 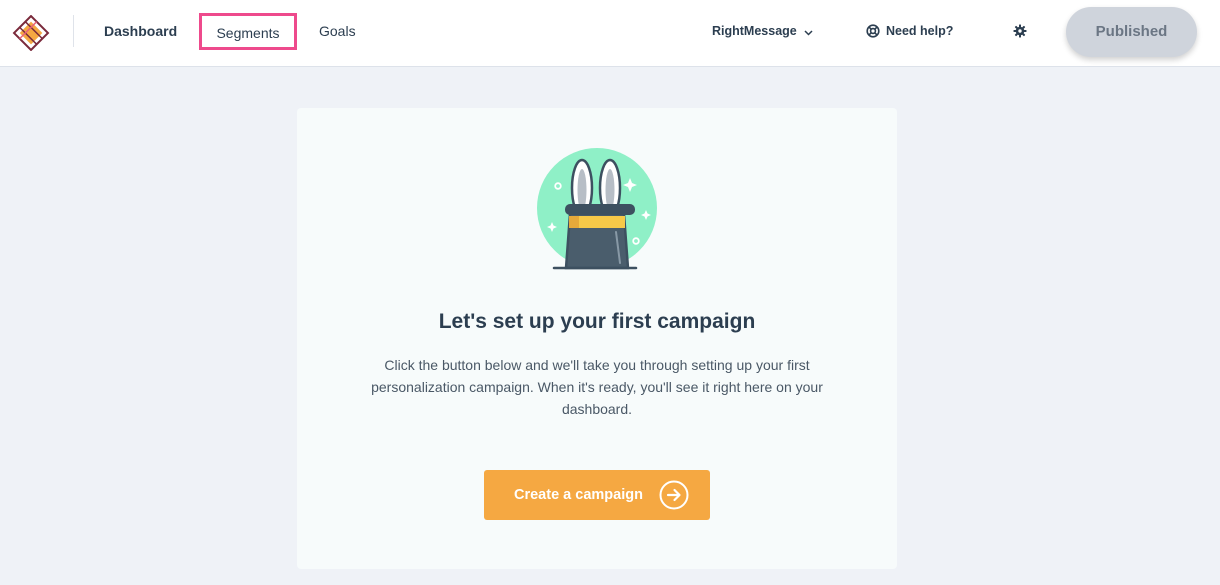 What do you see at coordinates (73, 31) in the screenshot?
I see `logo-divider` at bounding box center [73, 31].